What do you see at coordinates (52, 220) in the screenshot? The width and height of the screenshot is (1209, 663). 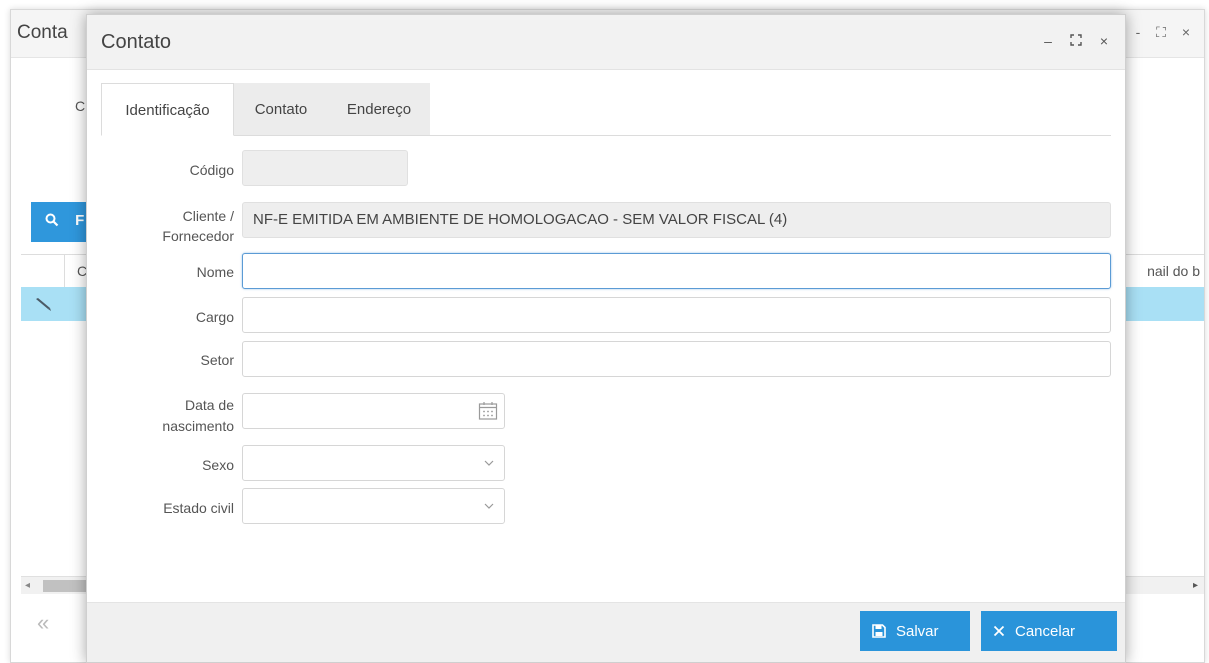 I see `search-icon` at bounding box center [52, 220].